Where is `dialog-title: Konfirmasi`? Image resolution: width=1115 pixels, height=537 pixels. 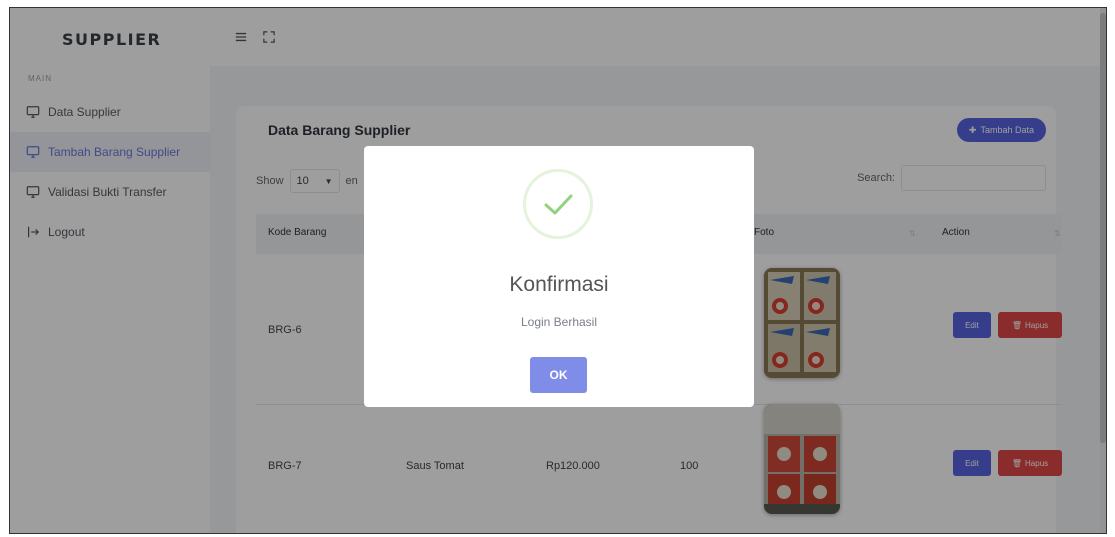 dialog-title: Konfirmasi is located at coordinates (559, 284).